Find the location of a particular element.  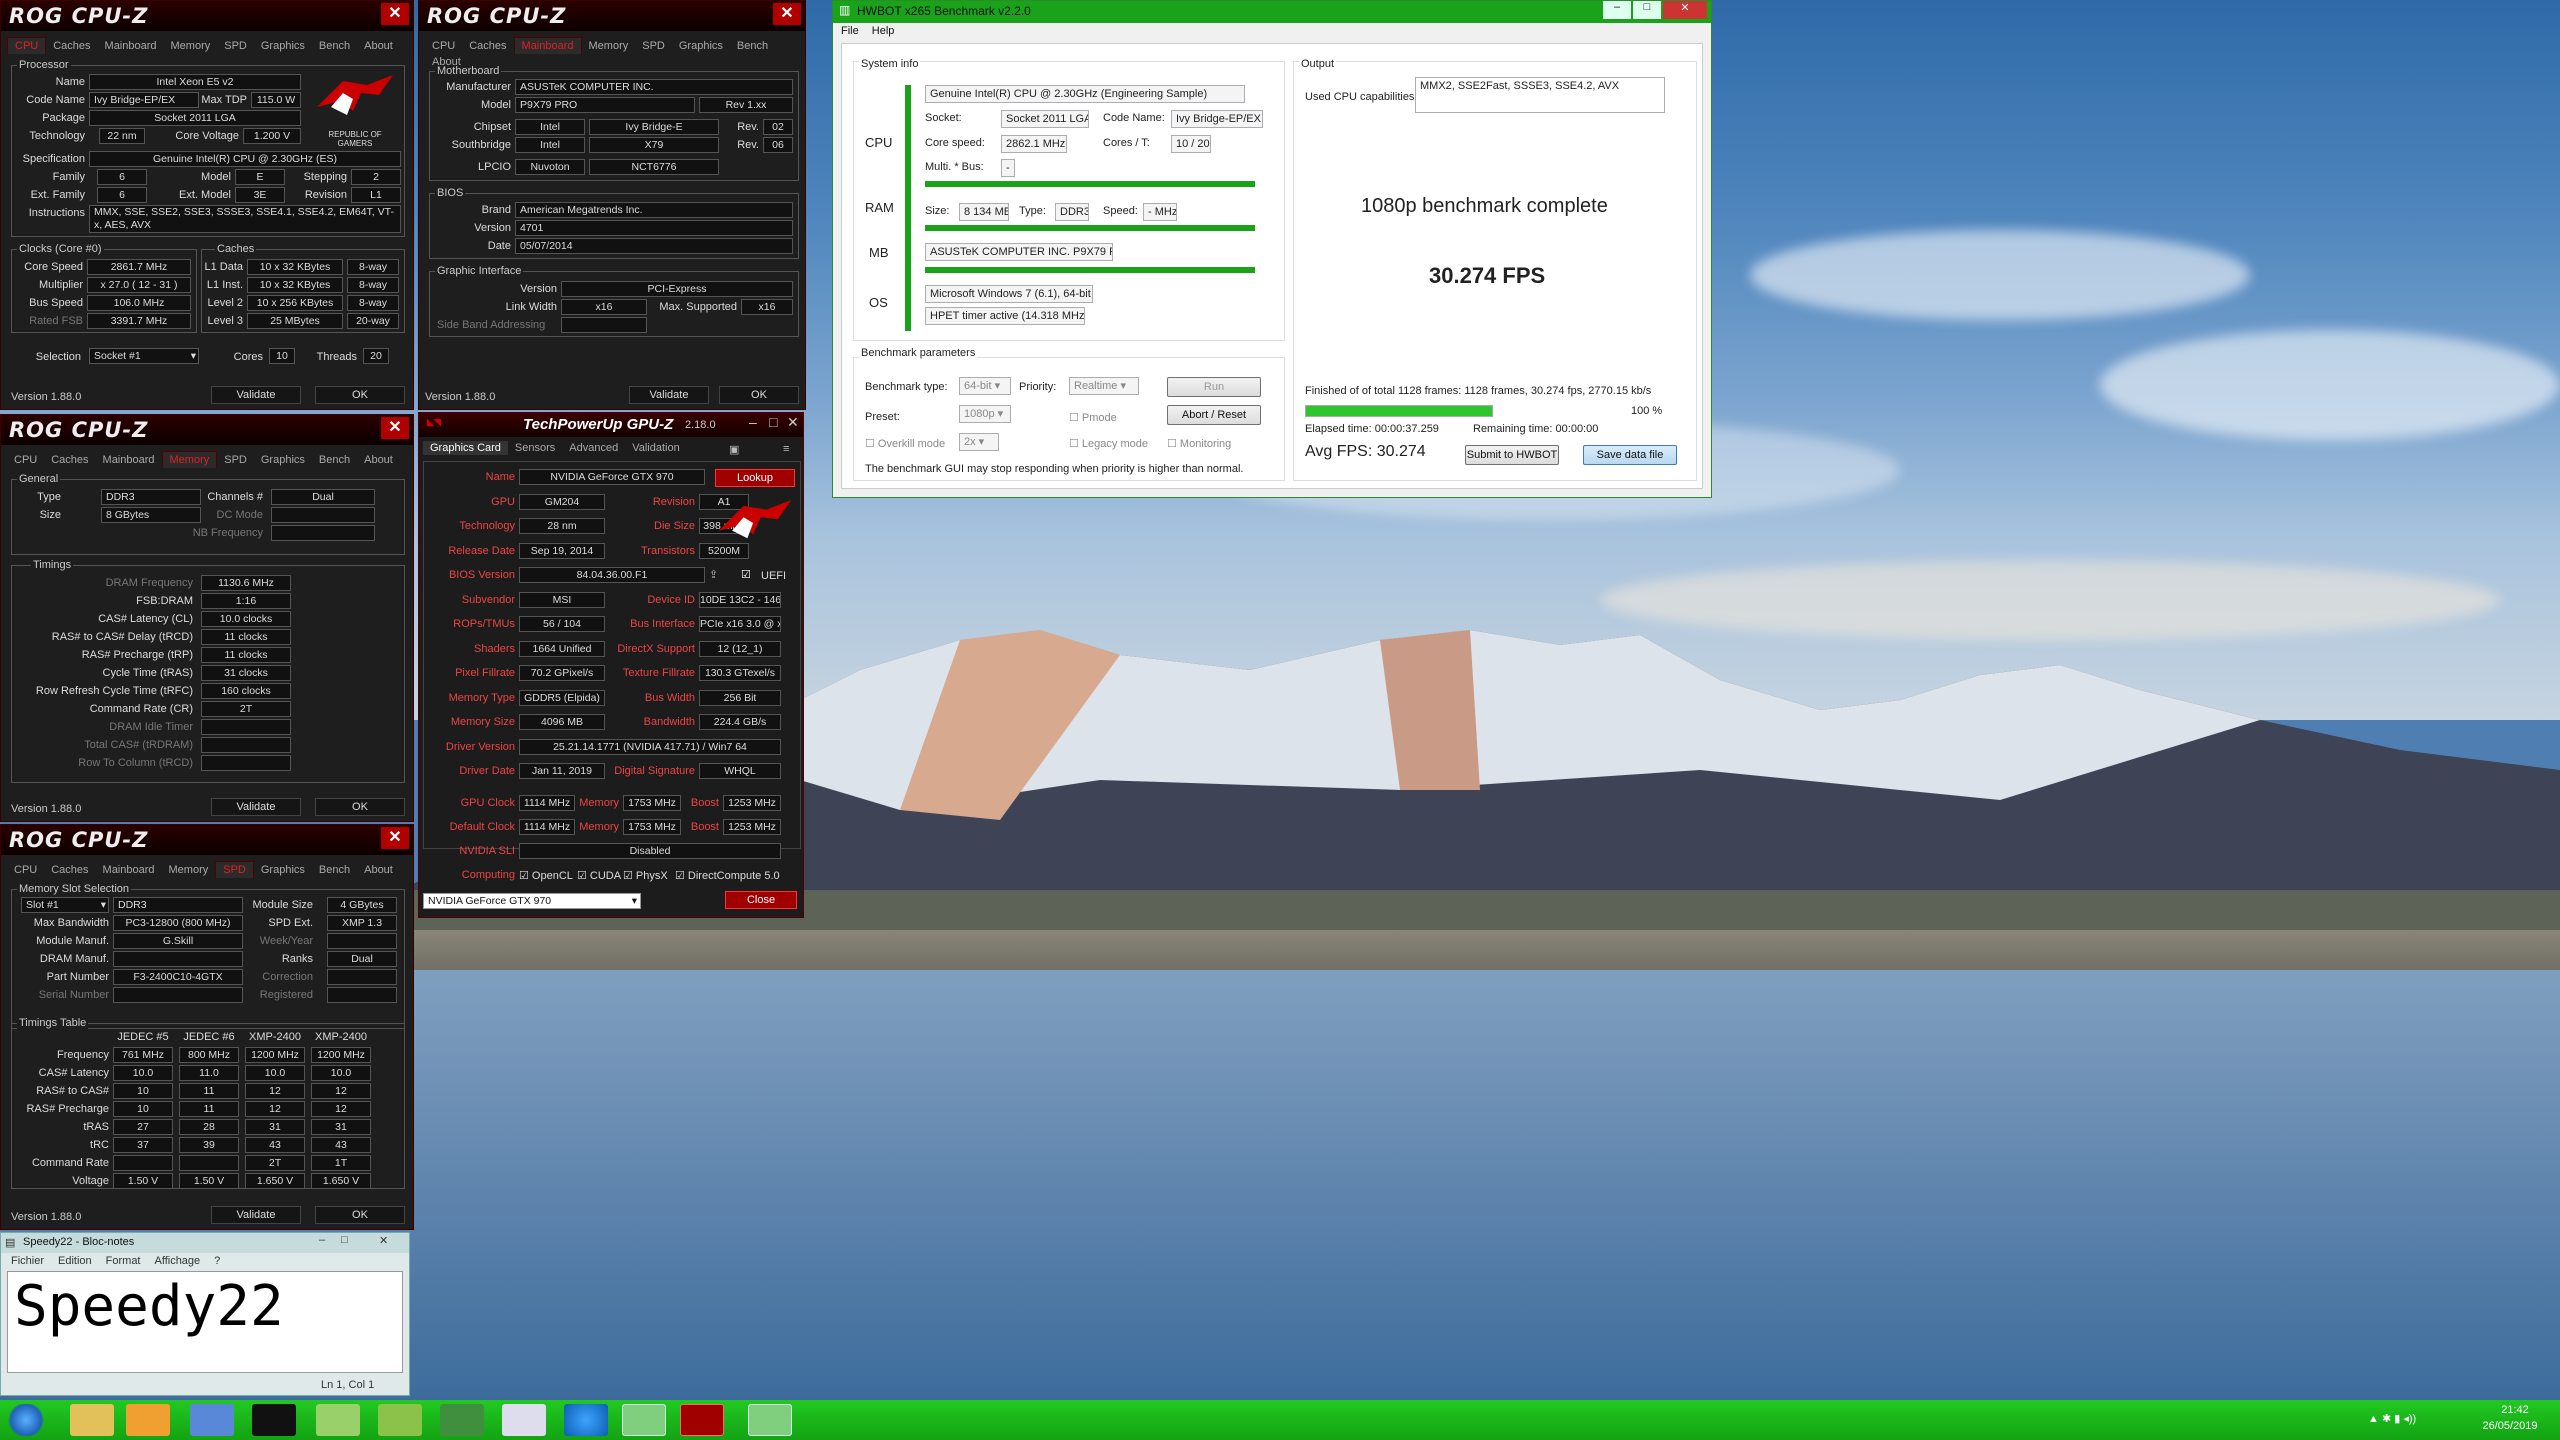

compute-checkbox: ☑ DirectCompute 5.0 is located at coordinates (727, 875).